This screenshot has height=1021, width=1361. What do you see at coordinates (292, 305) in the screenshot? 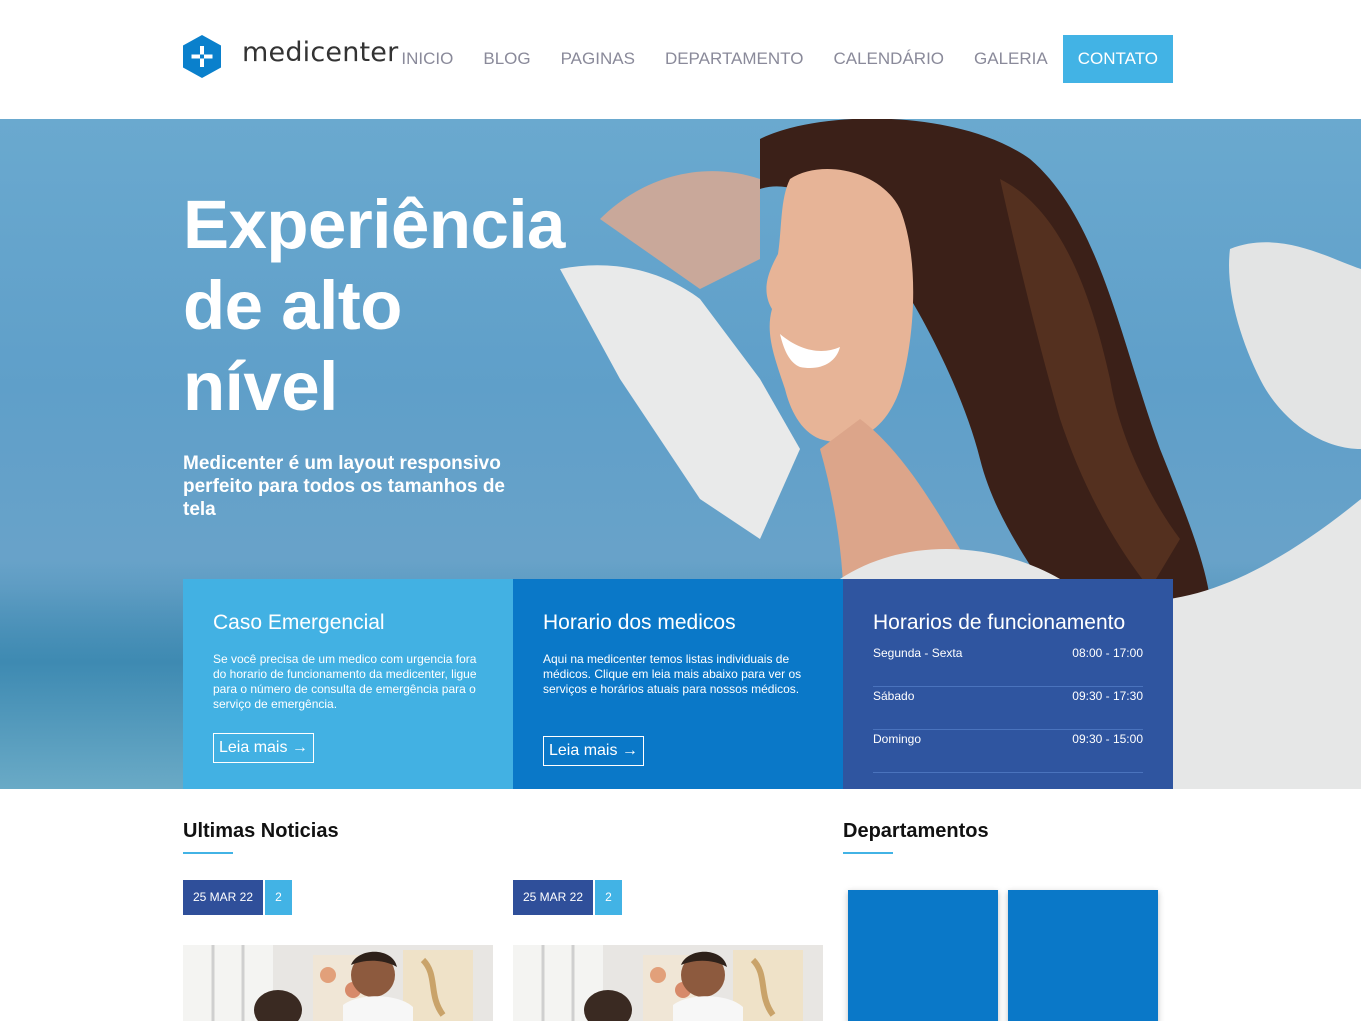
I see `hero-title-line: de alto` at bounding box center [292, 305].